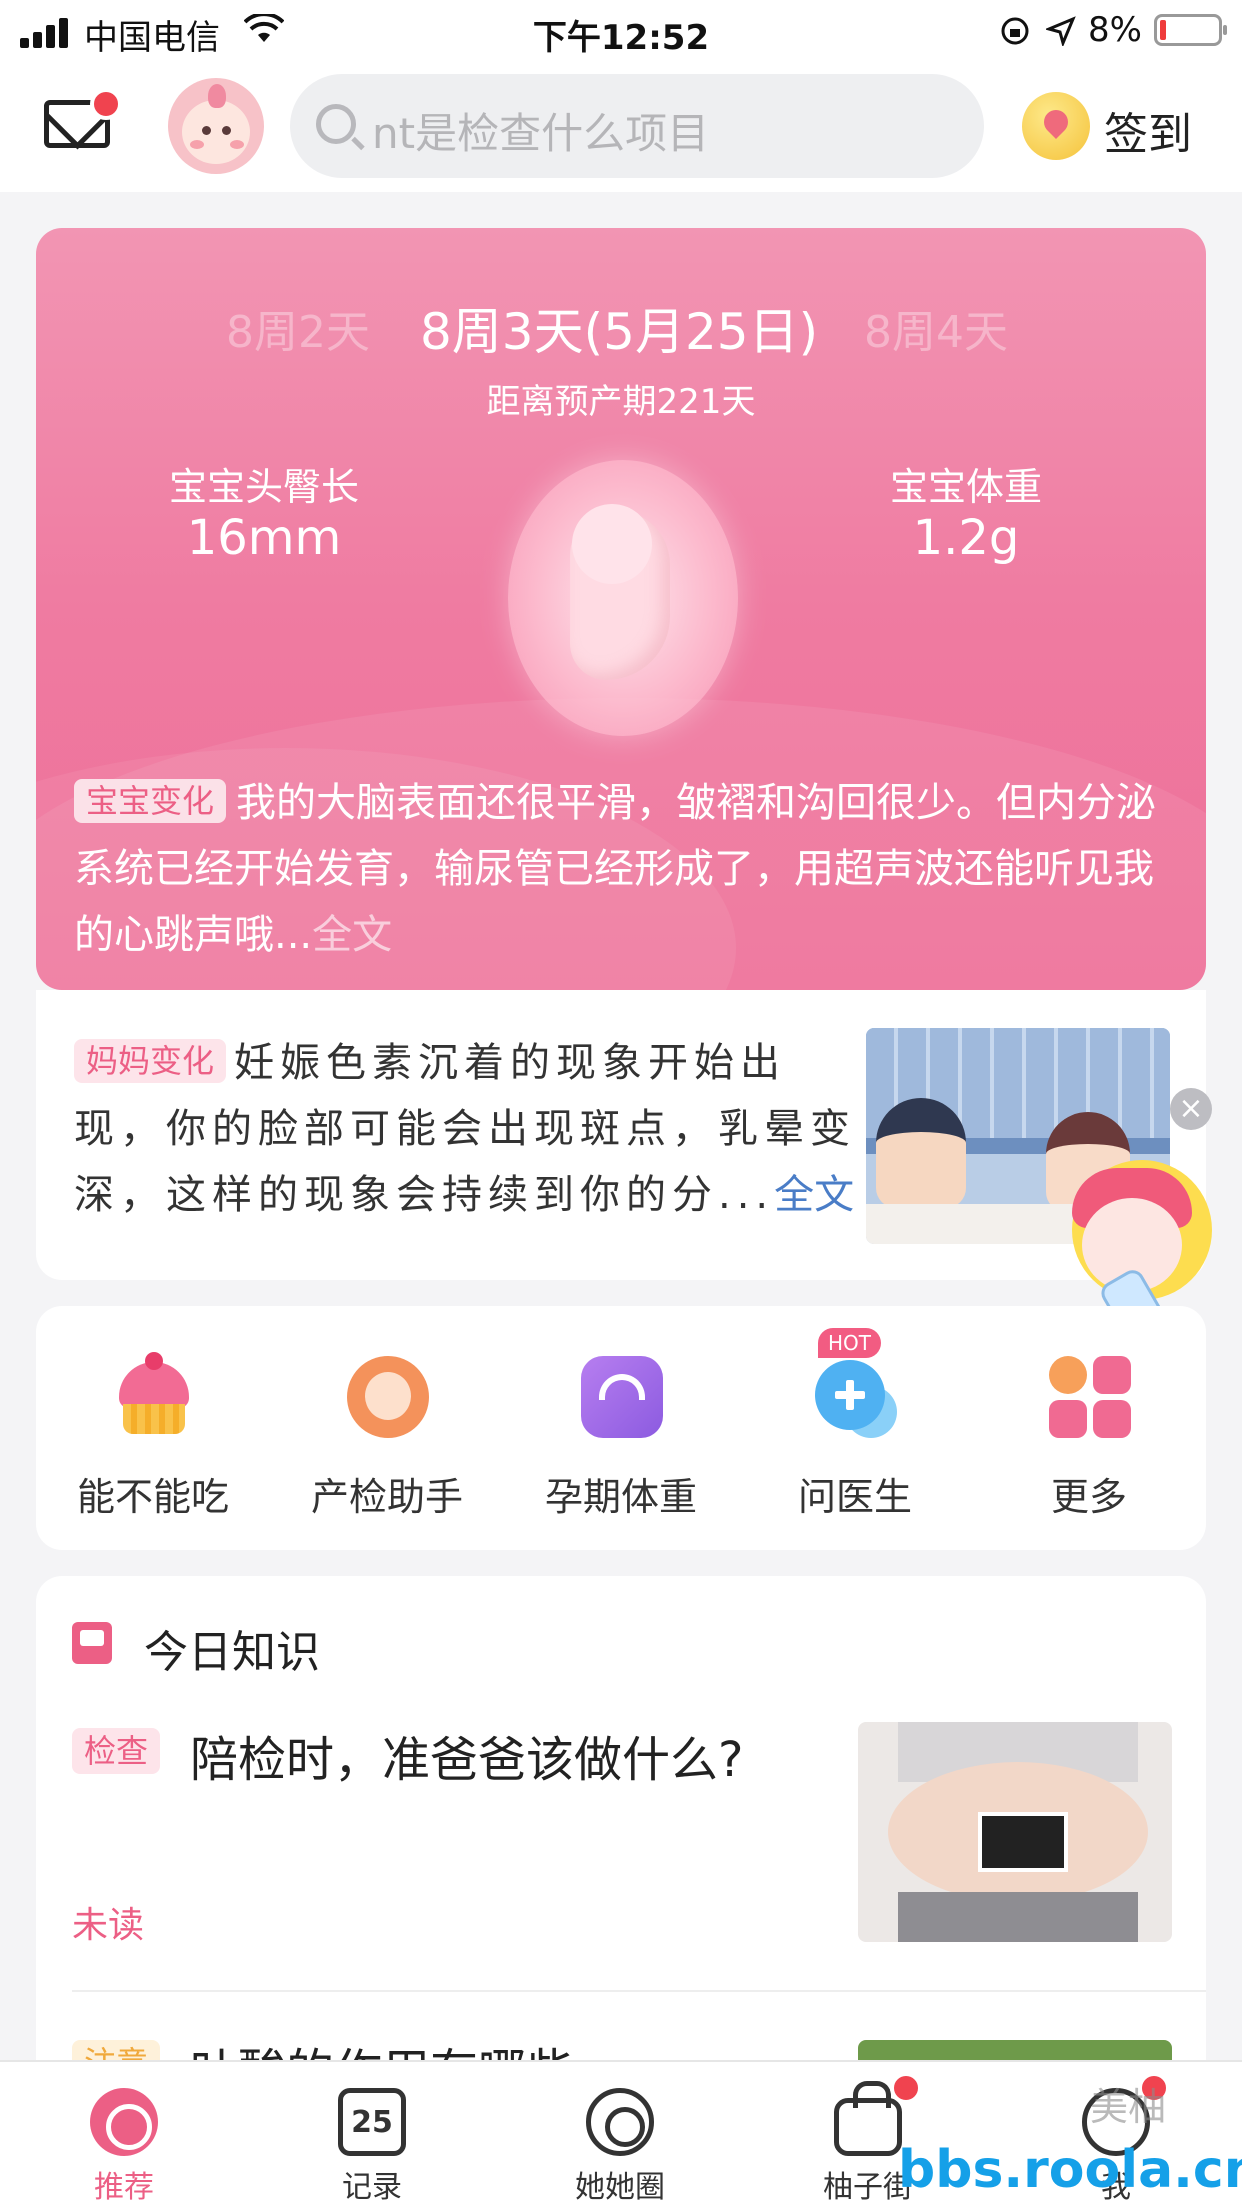  What do you see at coordinates (124, 2122) in the screenshot?
I see `grapefruit-icon` at bounding box center [124, 2122].